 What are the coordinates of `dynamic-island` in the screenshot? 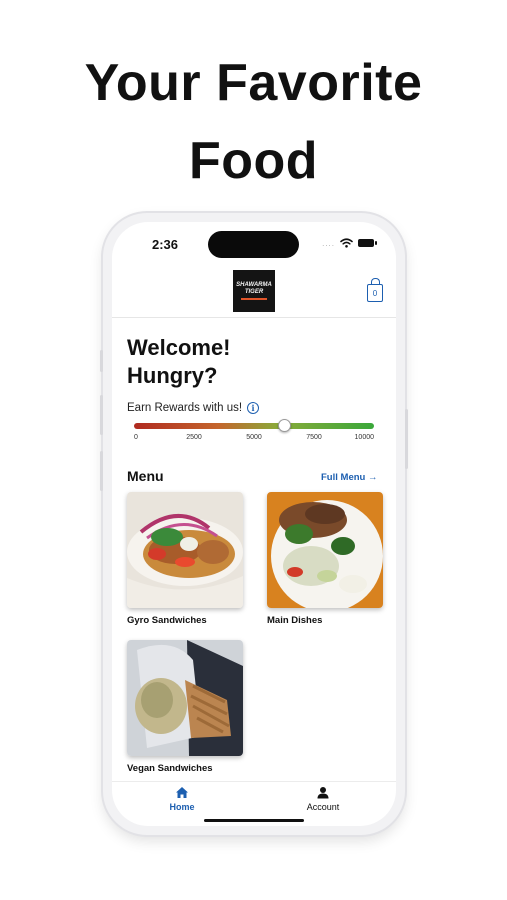 It's located at (253, 244).